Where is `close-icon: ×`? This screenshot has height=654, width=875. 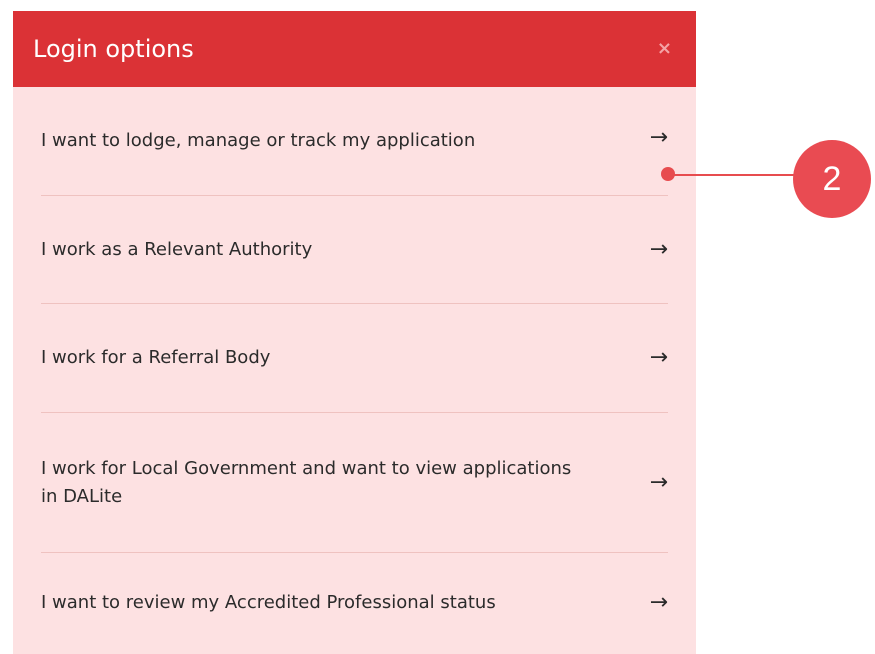
close-icon: × is located at coordinates (664, 49).